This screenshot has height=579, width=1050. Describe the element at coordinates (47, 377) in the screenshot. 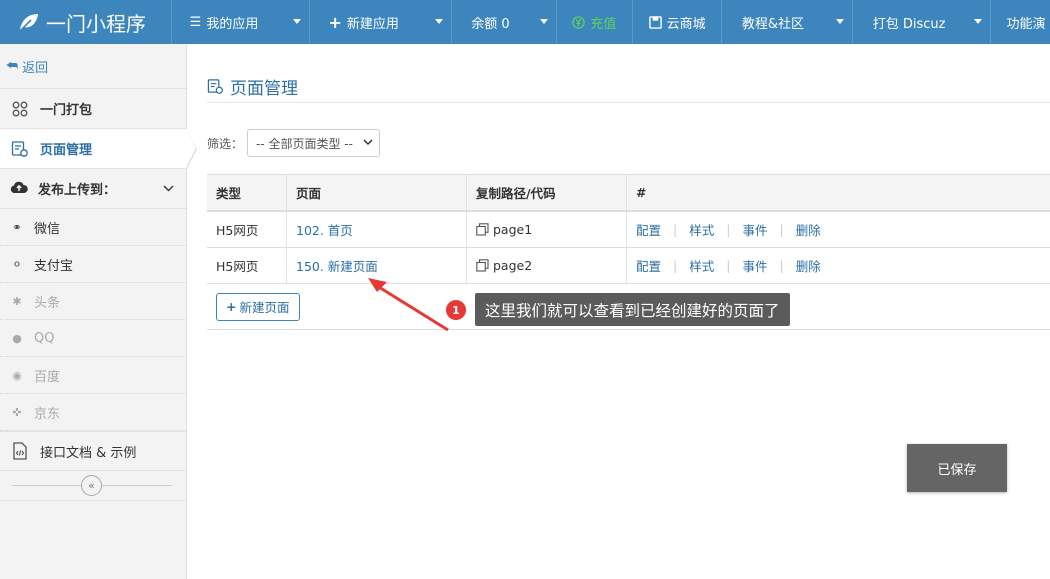

I see `platform-label: 百度` at that location.